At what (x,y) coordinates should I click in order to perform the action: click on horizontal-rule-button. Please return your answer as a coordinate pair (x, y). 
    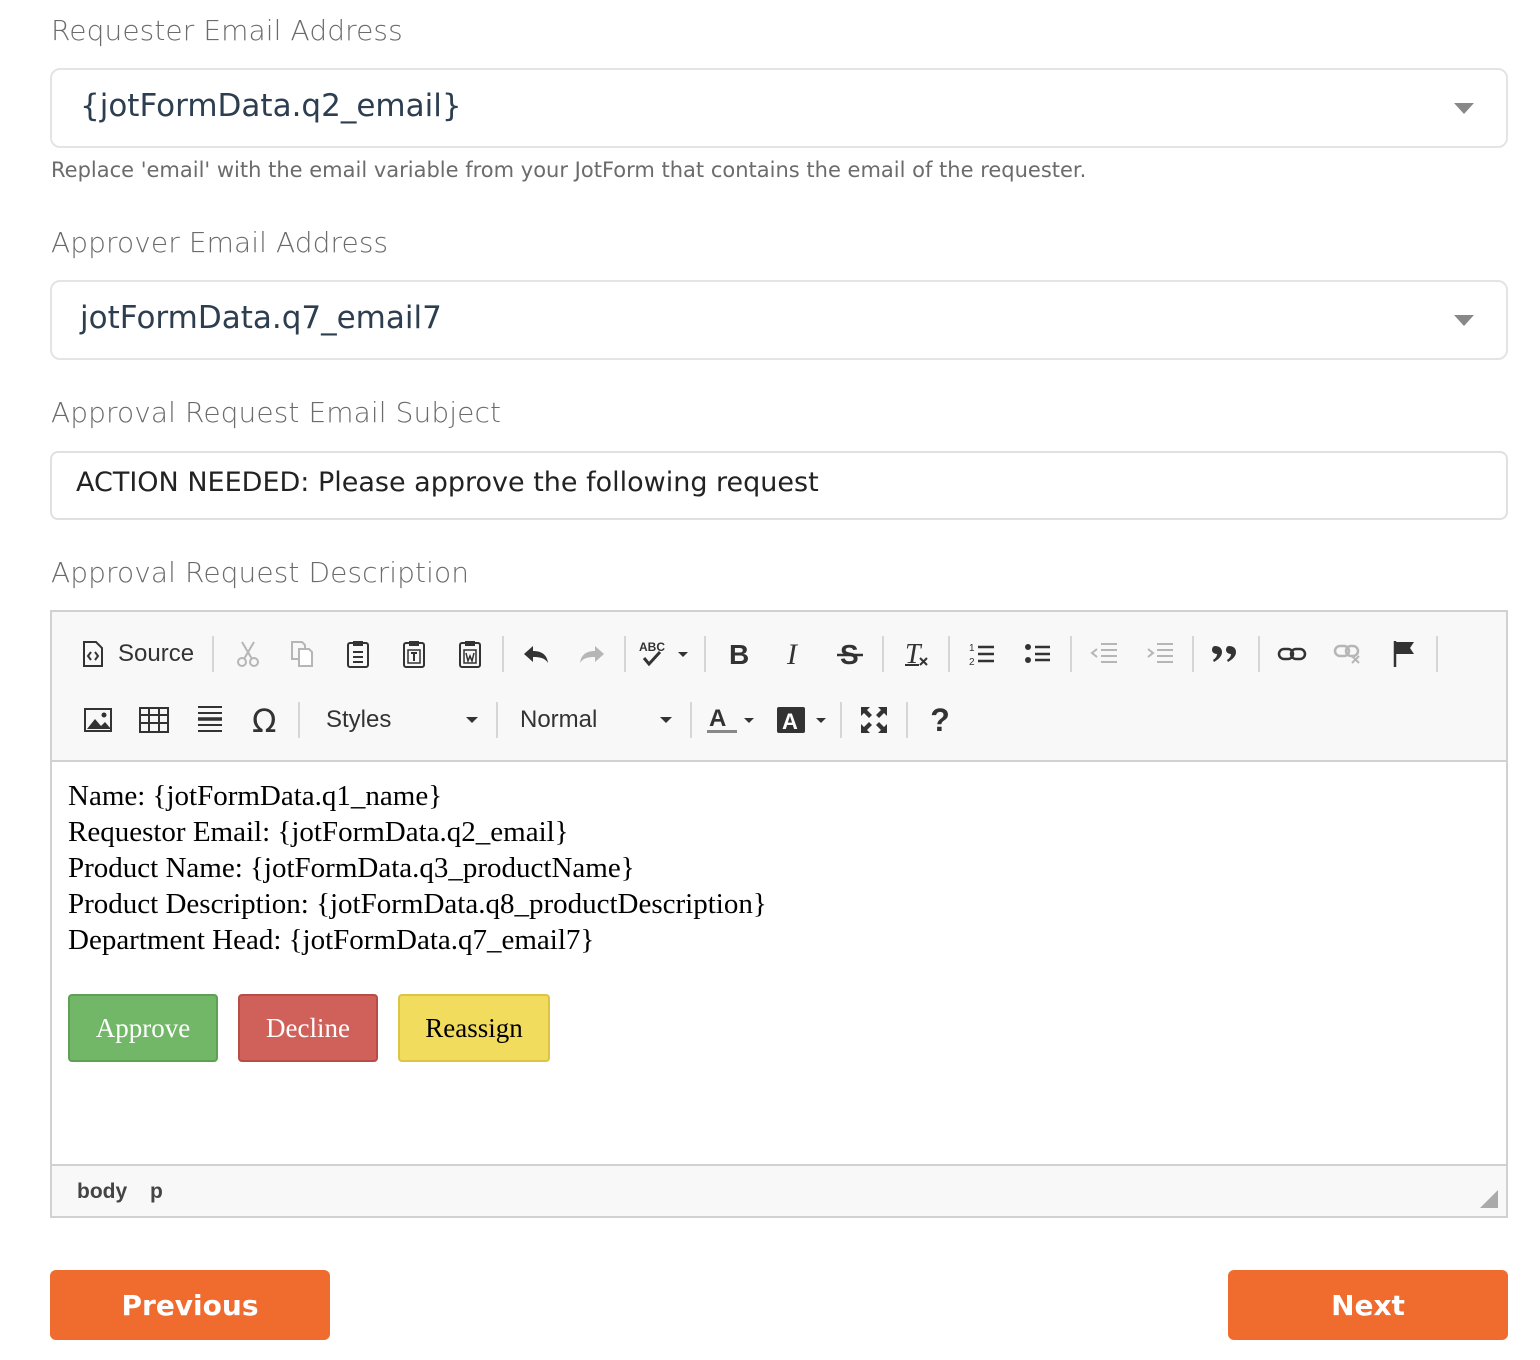
    Looking at the image, I should click on (210, 720).